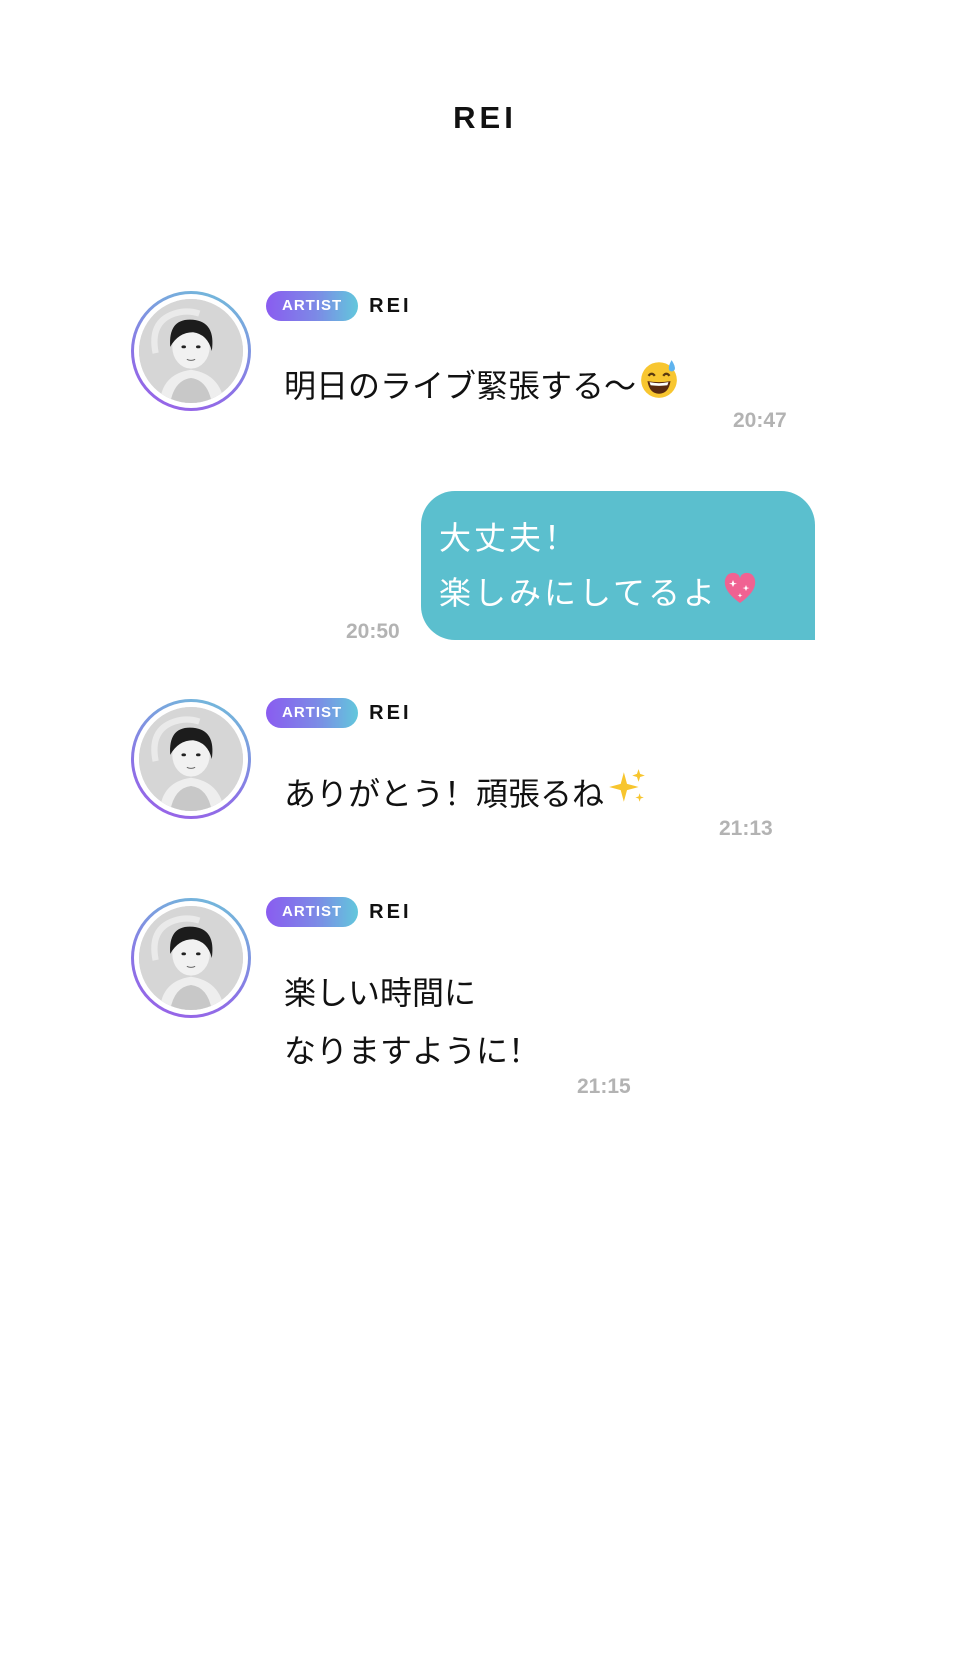  What do you see at coordinates (412, 1022) in the screenshot?
I see `message-text: 楽しい時間に なりますように！` at bounding box center [412, 1022].